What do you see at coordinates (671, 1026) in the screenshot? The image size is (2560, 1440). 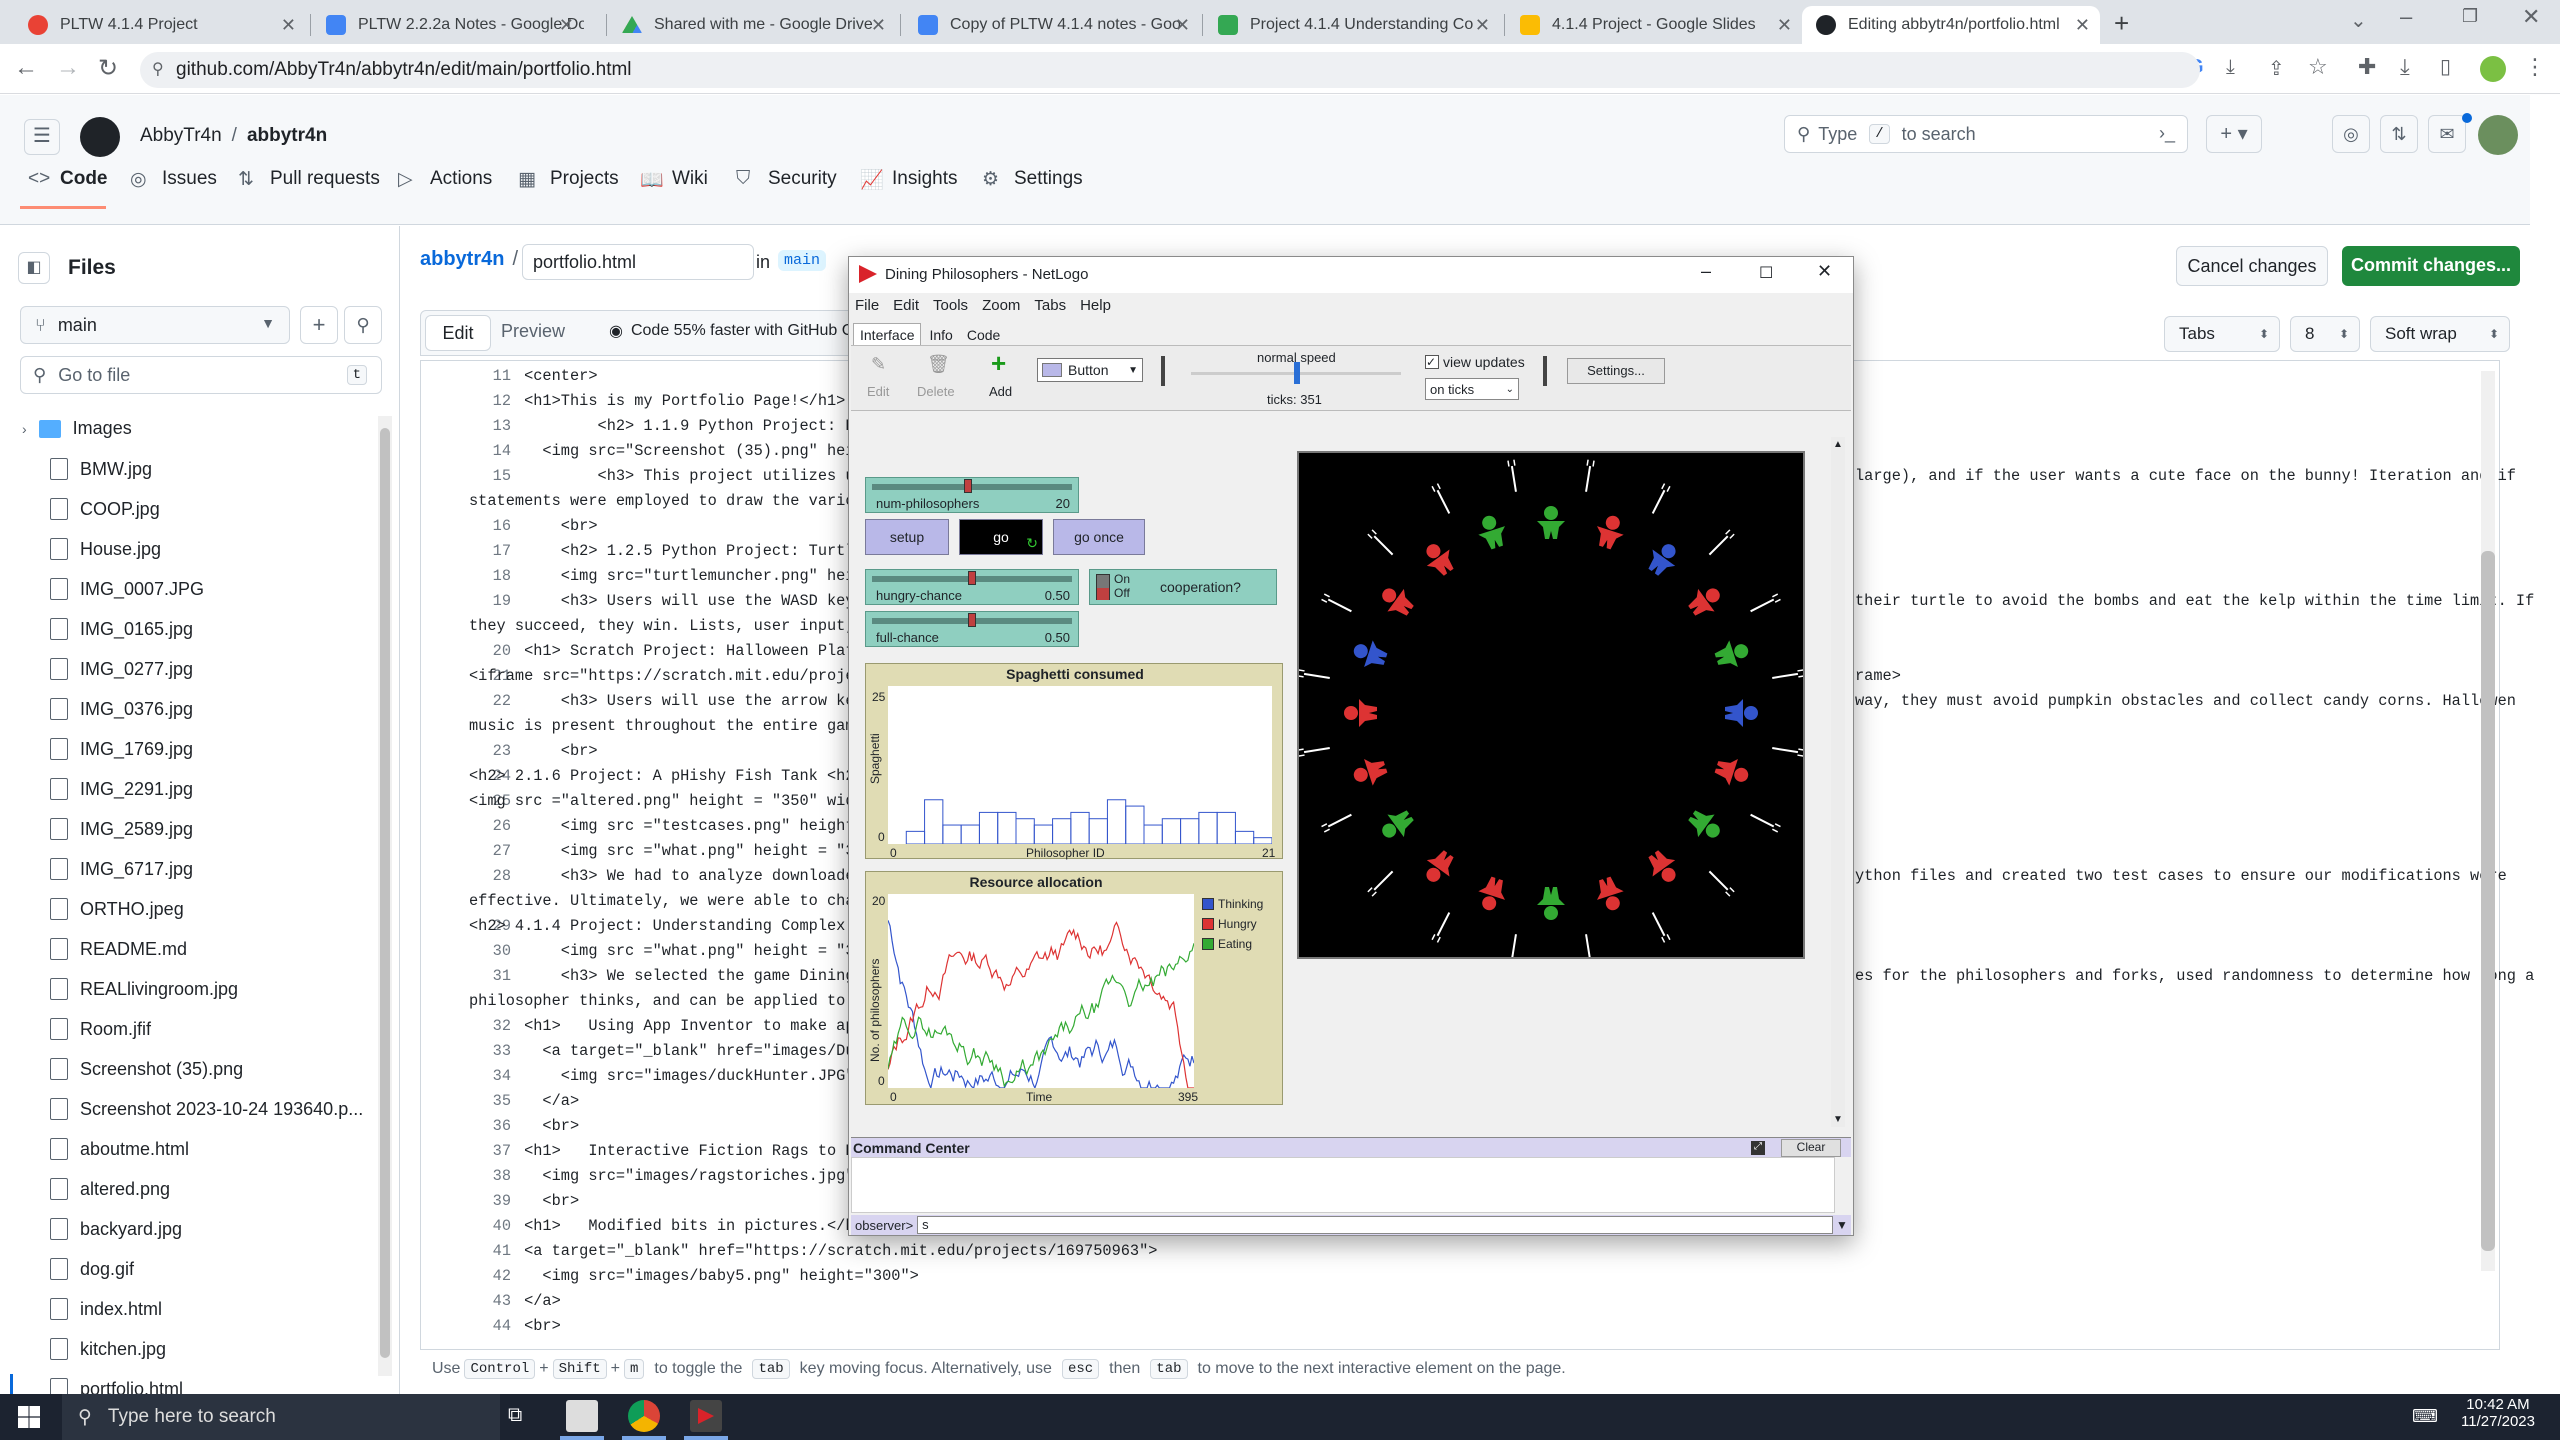 I see `code-line: <h1> Using App Inventor to make app` at bounding box center [671, 1026].